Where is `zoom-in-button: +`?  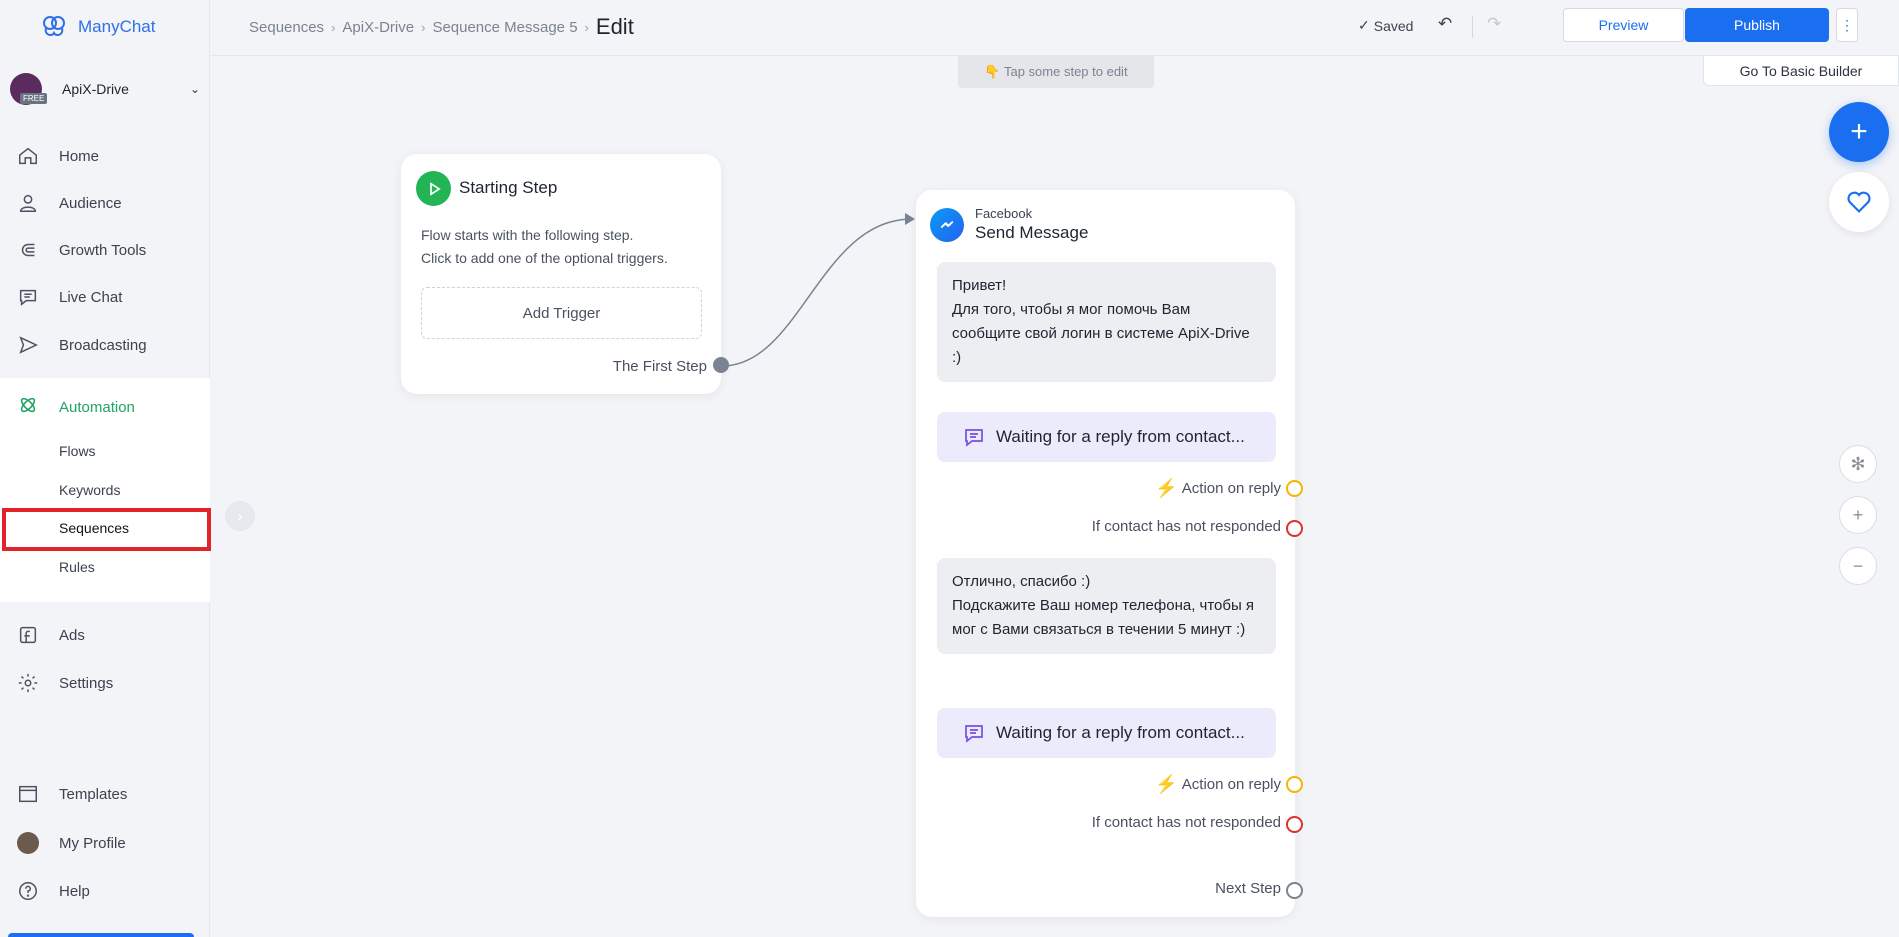 zoom-in-button: + is located at coordinates (1858, 515).